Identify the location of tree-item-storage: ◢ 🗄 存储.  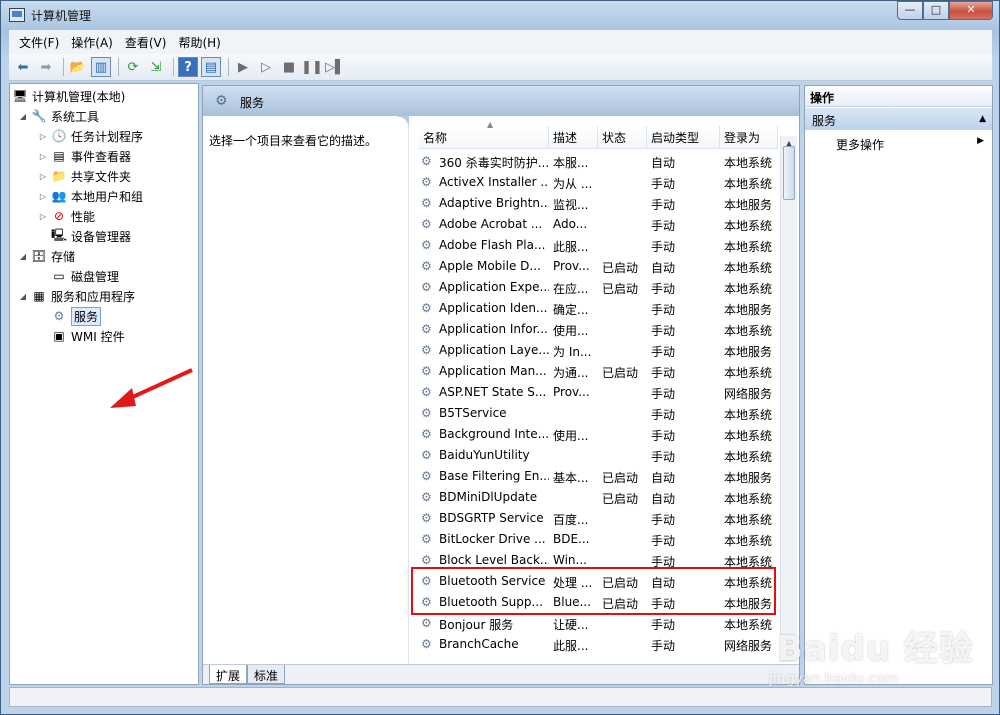
(46, 256).